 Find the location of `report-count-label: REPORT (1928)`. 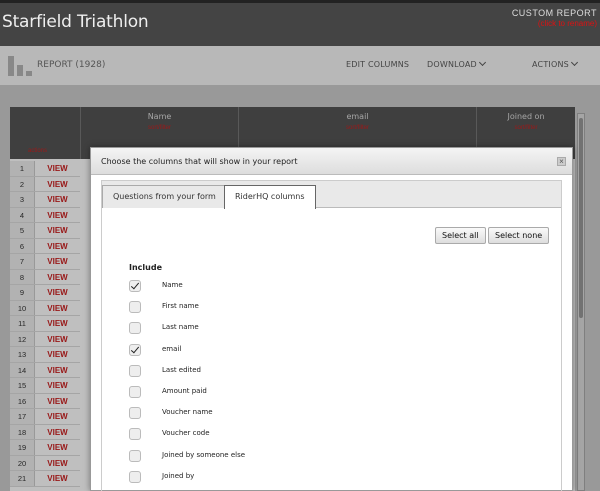

report-count-label: REPORT (1928) is located at coordinates (71, 65).